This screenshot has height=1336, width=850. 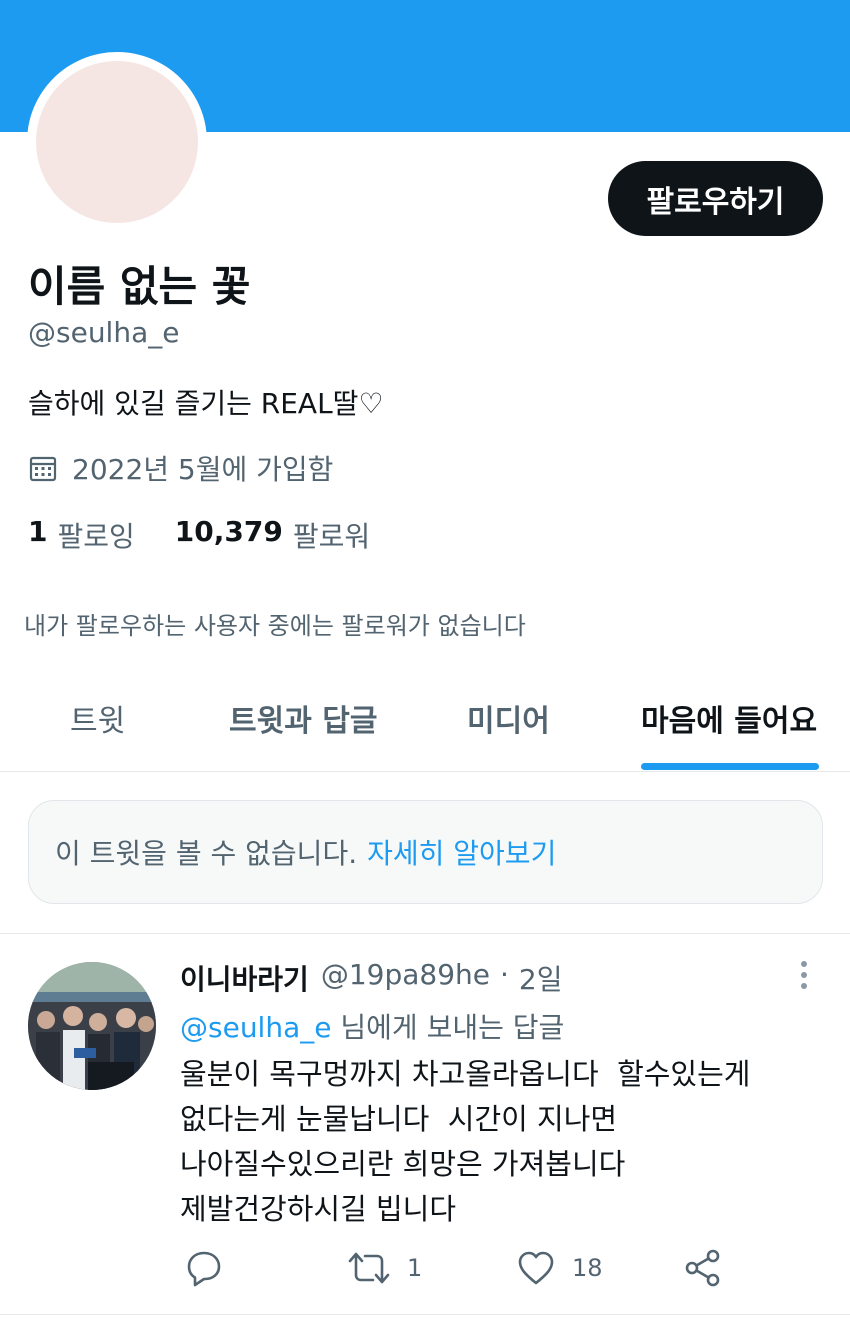 I want to click on mutual-followers-note: 내가 팔로우하는 사용자 중에는 팔로워가 없습니다, so click(x=275, y=626).